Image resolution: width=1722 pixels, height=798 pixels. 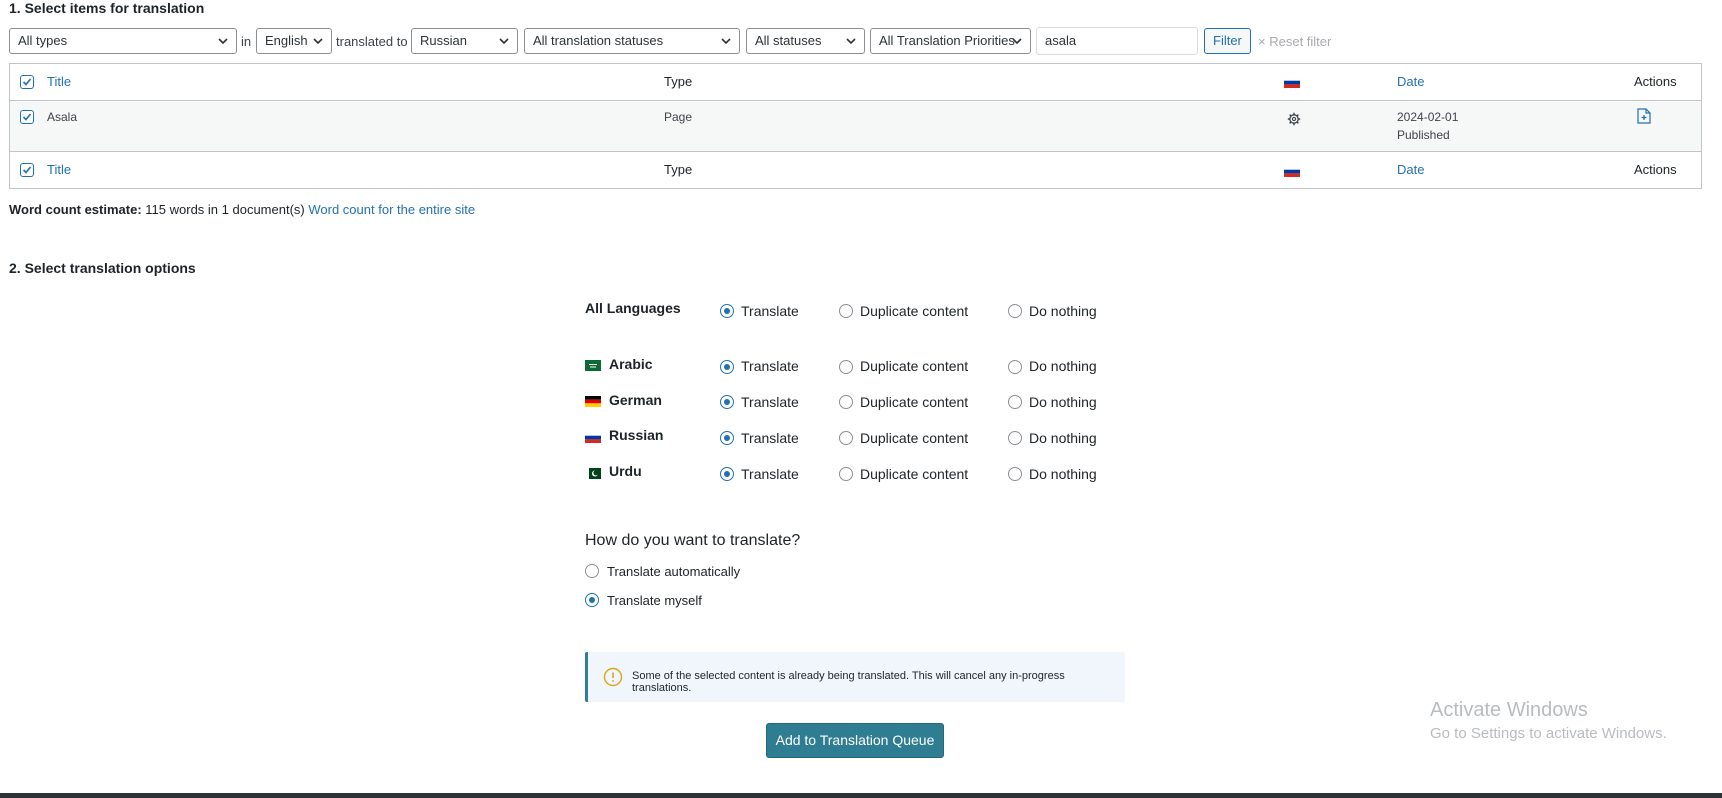 I want to click on german-flag-icon, so click(x=593, y=401).